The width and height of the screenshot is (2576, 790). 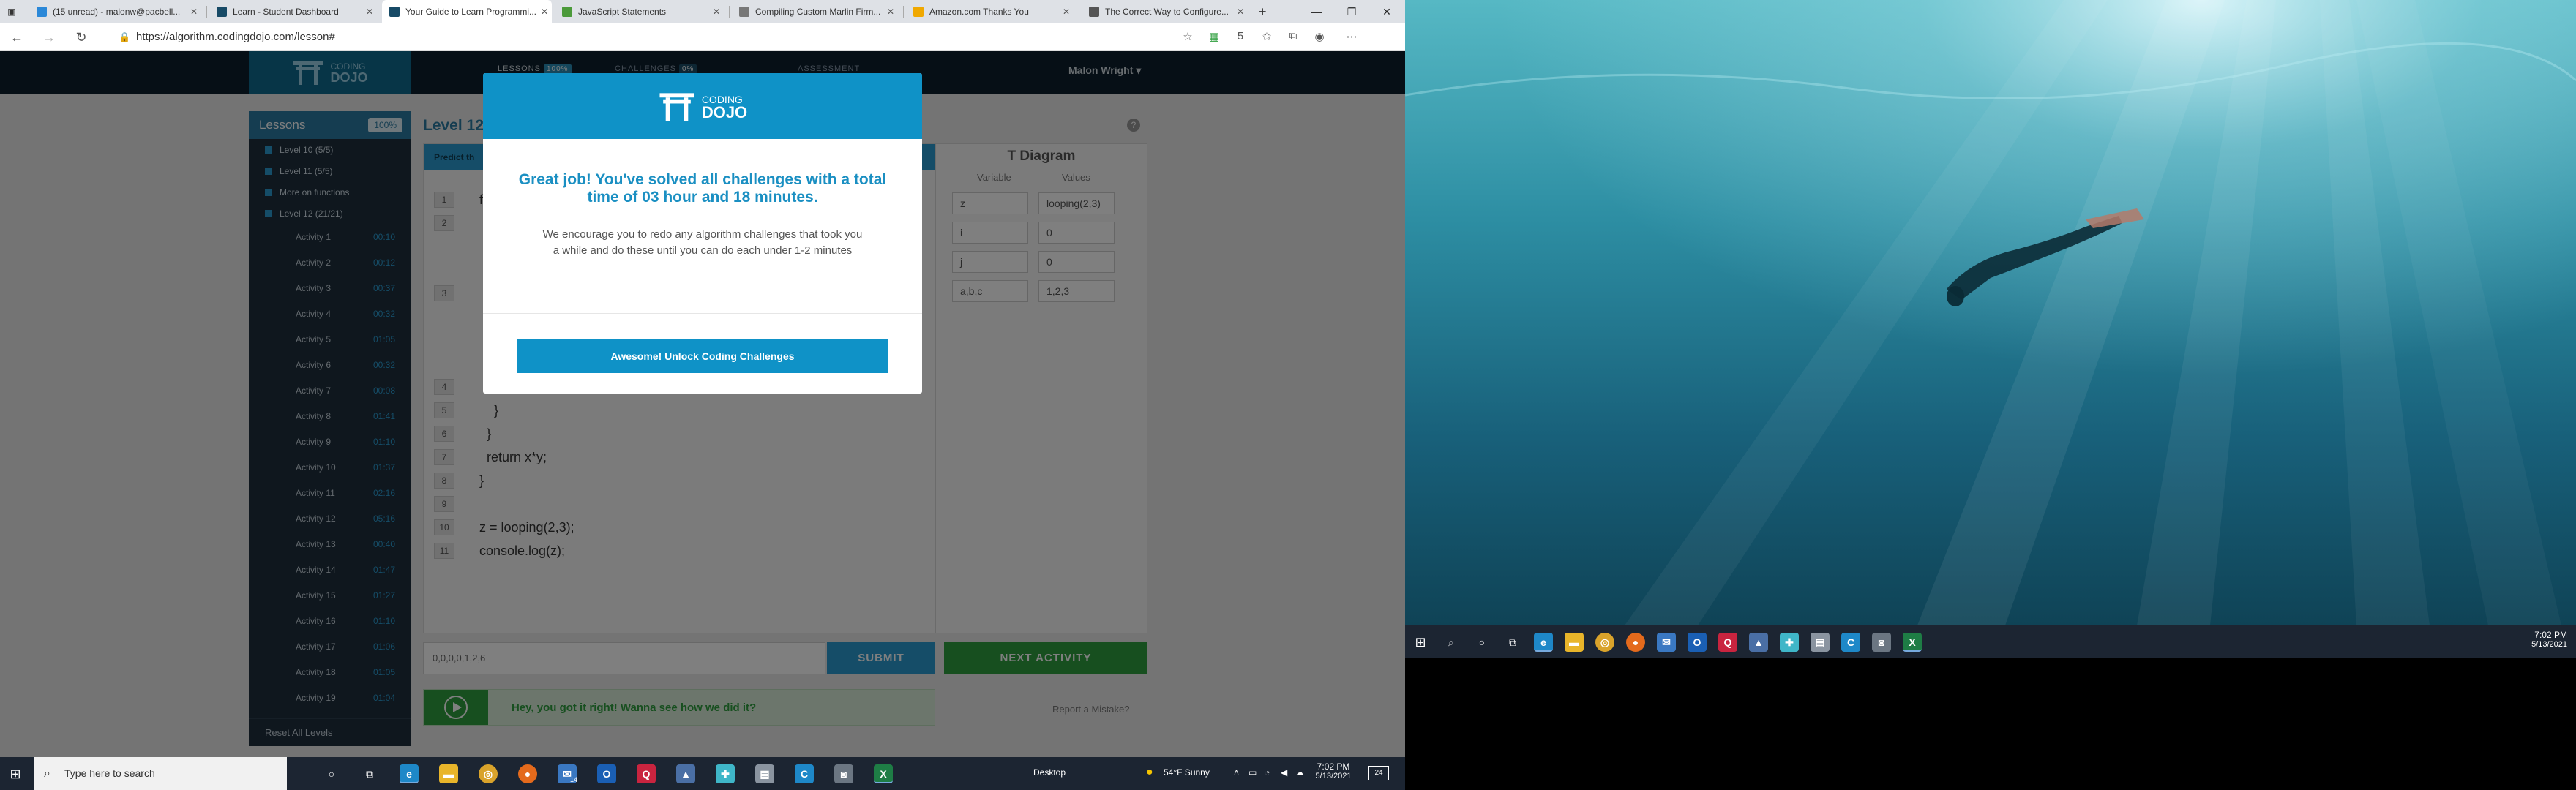 What do you see at coordinates (1240, 36) in the screenshot?
I see `extension-count: 5` at bounding box center [1240, 36].